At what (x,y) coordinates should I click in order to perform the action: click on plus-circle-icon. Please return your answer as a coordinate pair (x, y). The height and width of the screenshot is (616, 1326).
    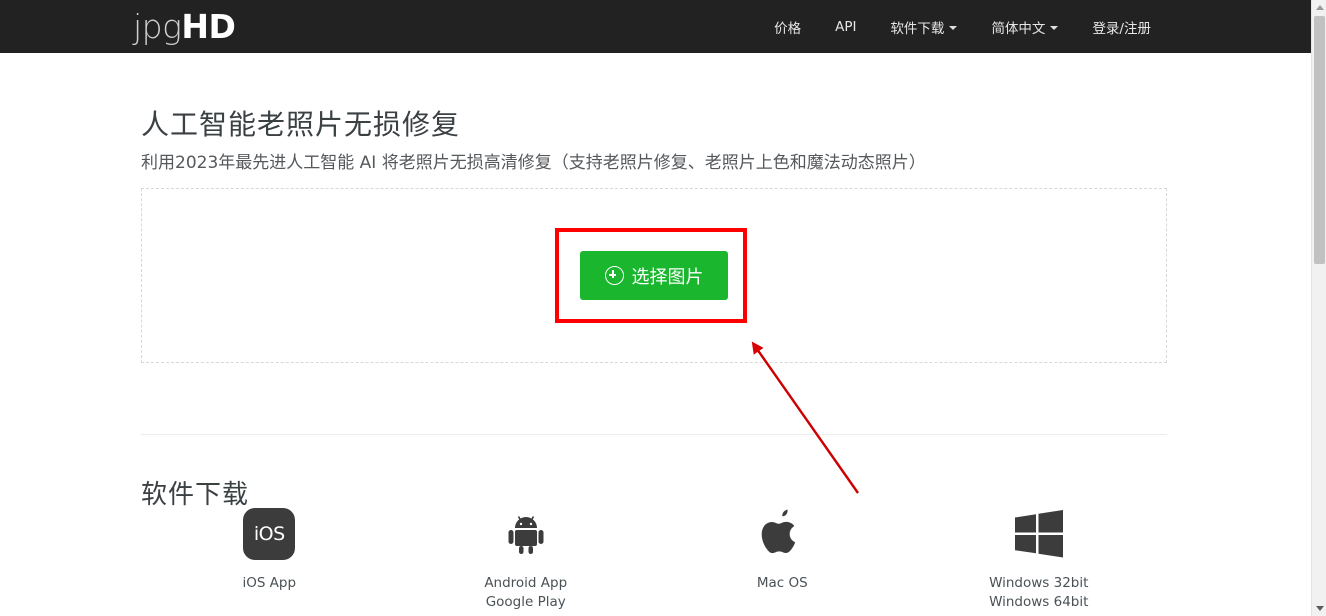
    Looking at the image, I should click on (614, 275).